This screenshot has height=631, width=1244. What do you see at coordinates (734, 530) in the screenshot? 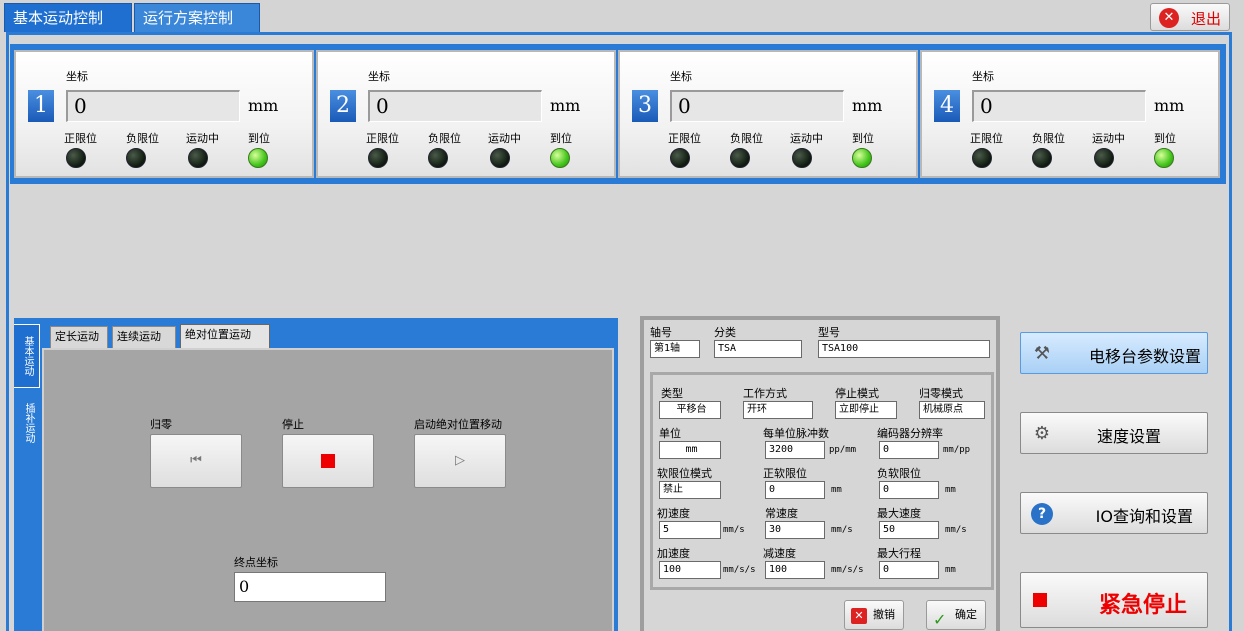
I see `init-speed-unit: mm/s` at bounding box center [734, 530].